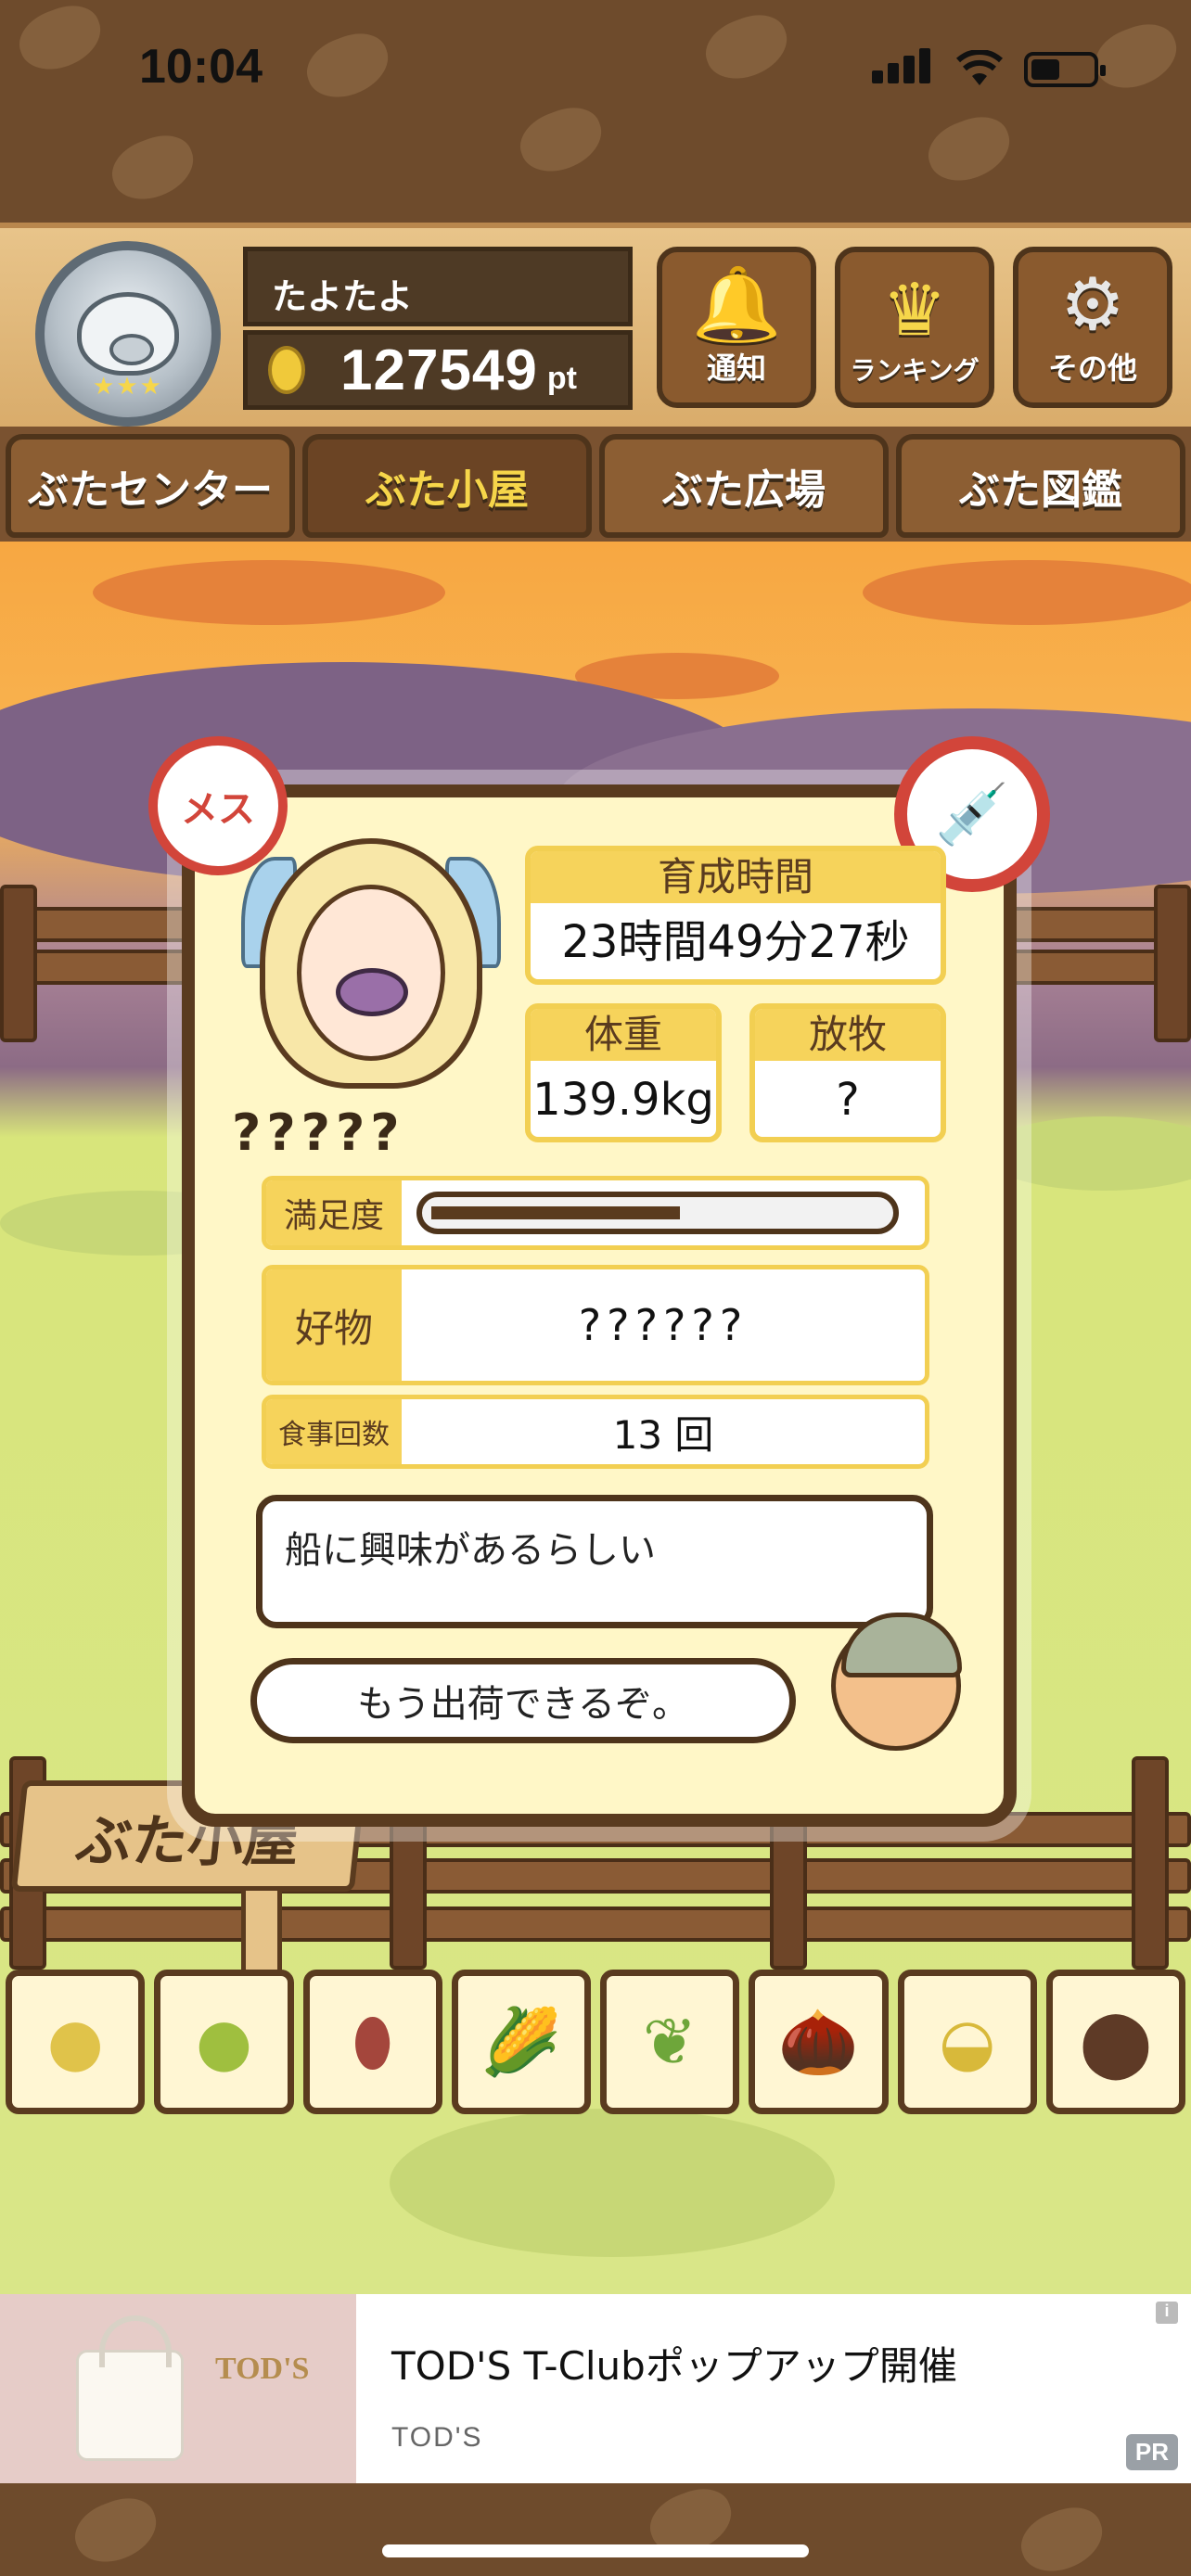  I want to click on status-icons, so click(989, 67).